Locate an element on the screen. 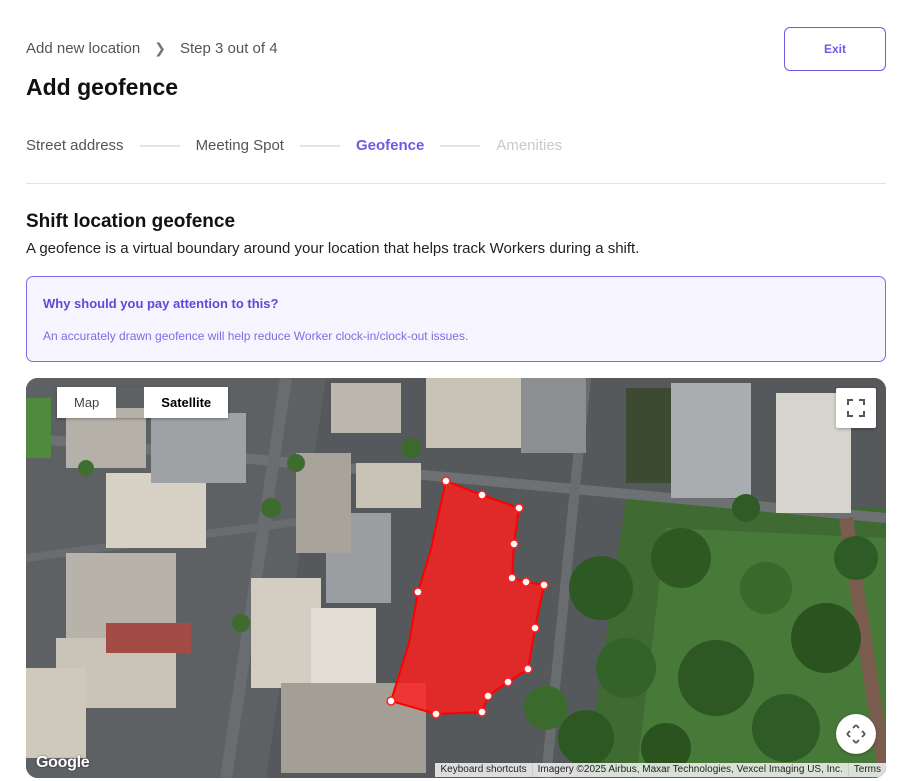 The image size is (918, 781). keyboard-shortcuts-link: Keyboard shortcuts is located at coordinates (483, 770).